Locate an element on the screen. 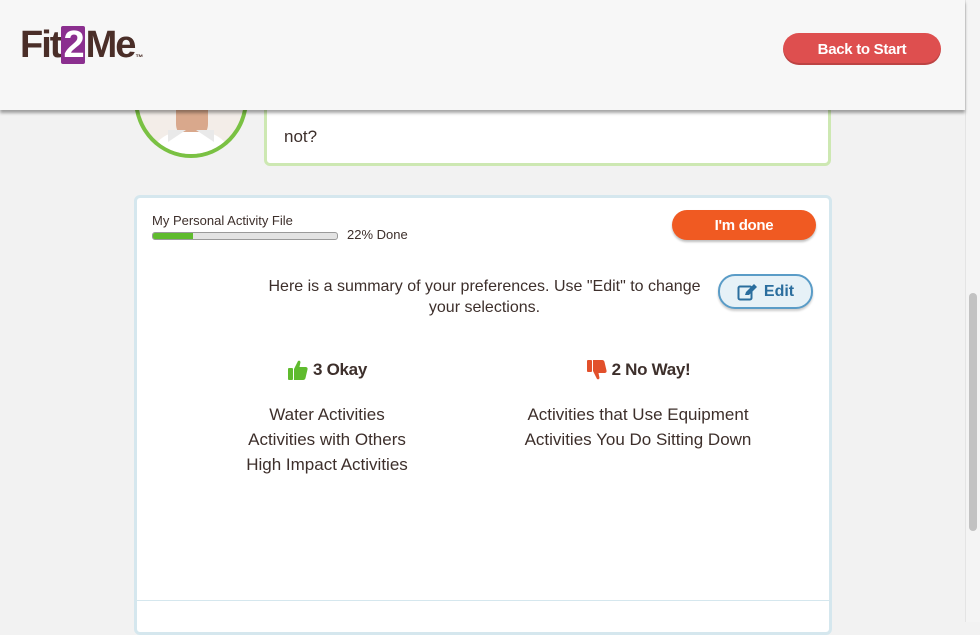 This screenshot has height=635, width=980. card-divider is located at coordinates (483, 600).